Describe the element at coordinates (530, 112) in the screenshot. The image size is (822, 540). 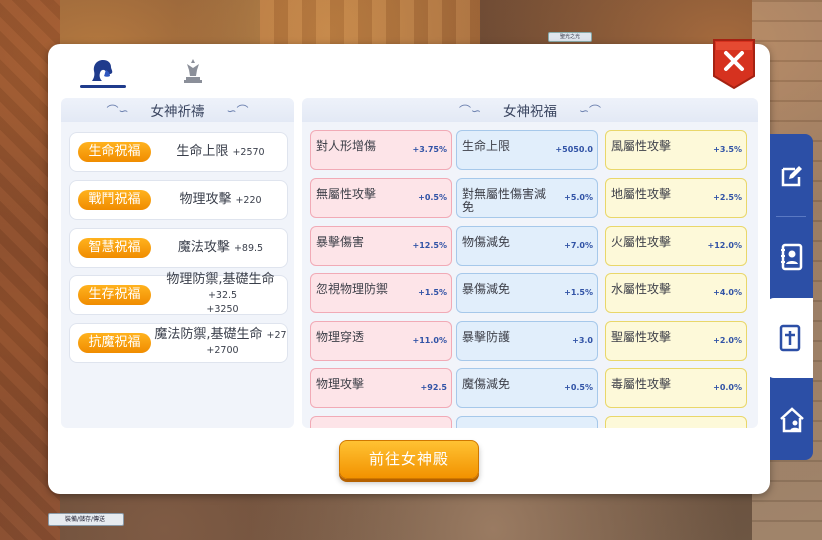
I see `goddess-blessing-title: 女神祝福` at that location.